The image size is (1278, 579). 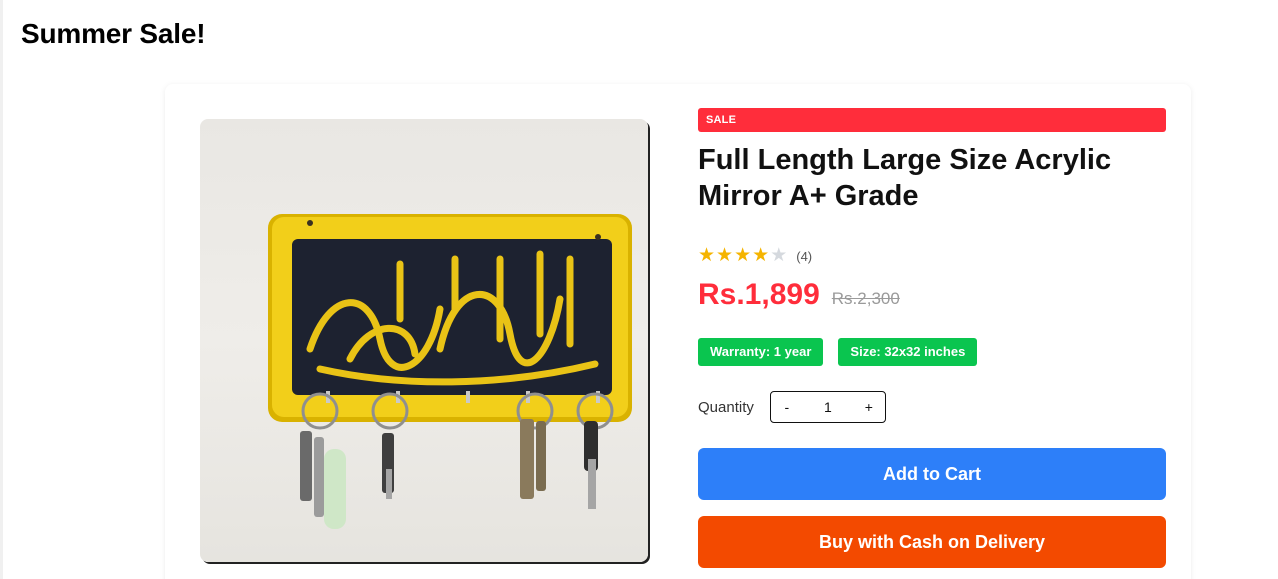 What do you see at coordinates (932, 120) in the screenshot?
I see `sale-badge: SALE` at bounding box center [932, 120].